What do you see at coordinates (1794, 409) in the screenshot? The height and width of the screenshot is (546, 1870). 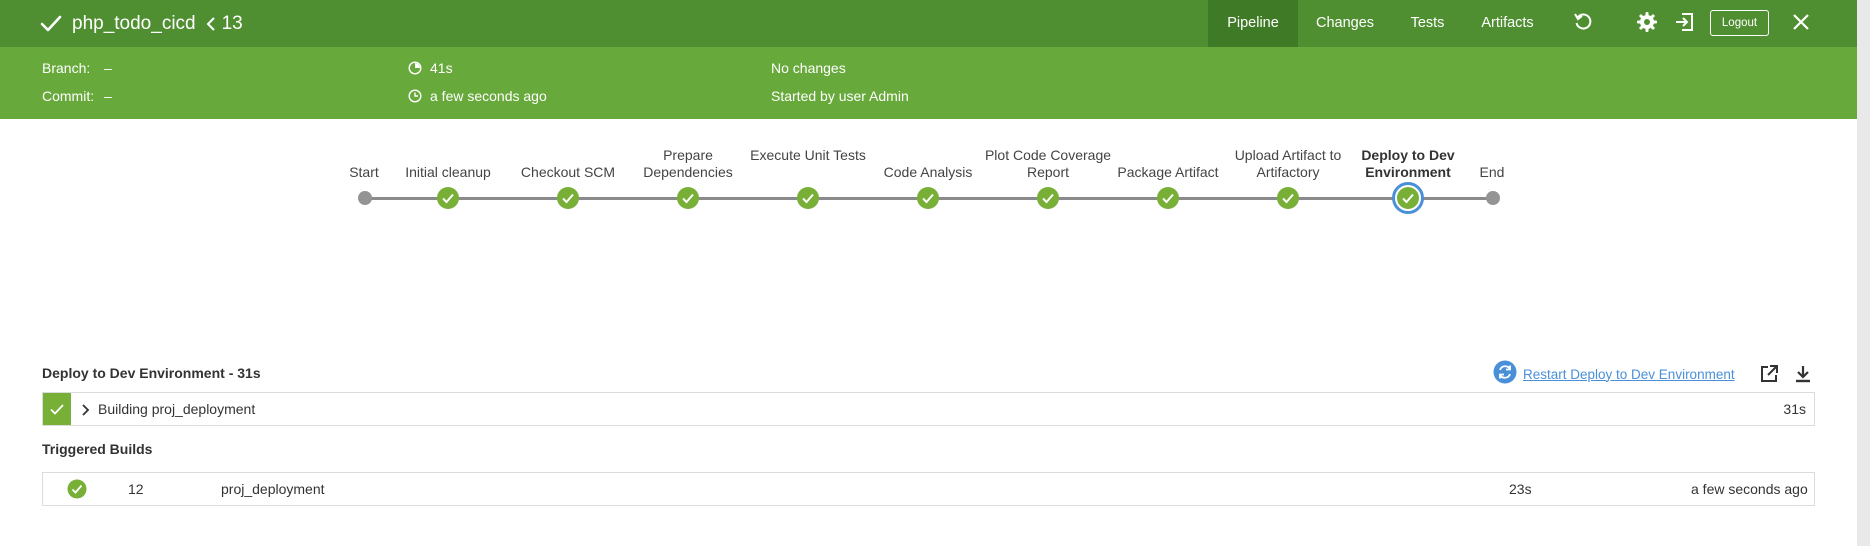 I see `log-step-duration: 31s` at bounding box center [1794, 409].